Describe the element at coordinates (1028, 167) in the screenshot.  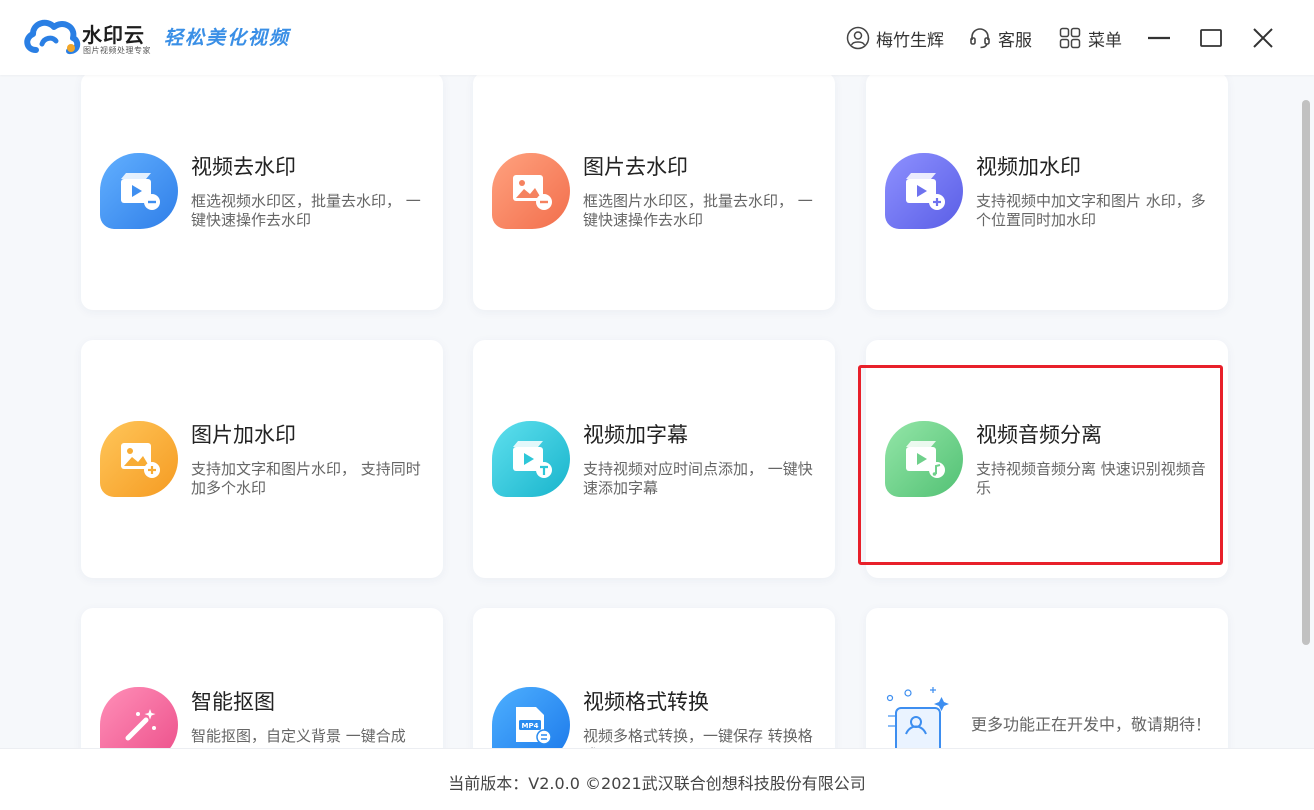
I see `card-title: 视频加水印` at that location.